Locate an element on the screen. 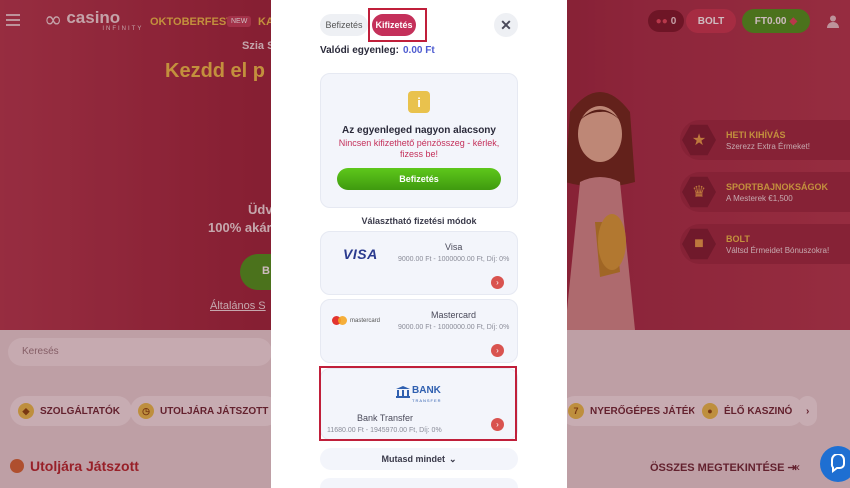 The image size is (850, 488). chat-icon is located at coordinates (837, 463).